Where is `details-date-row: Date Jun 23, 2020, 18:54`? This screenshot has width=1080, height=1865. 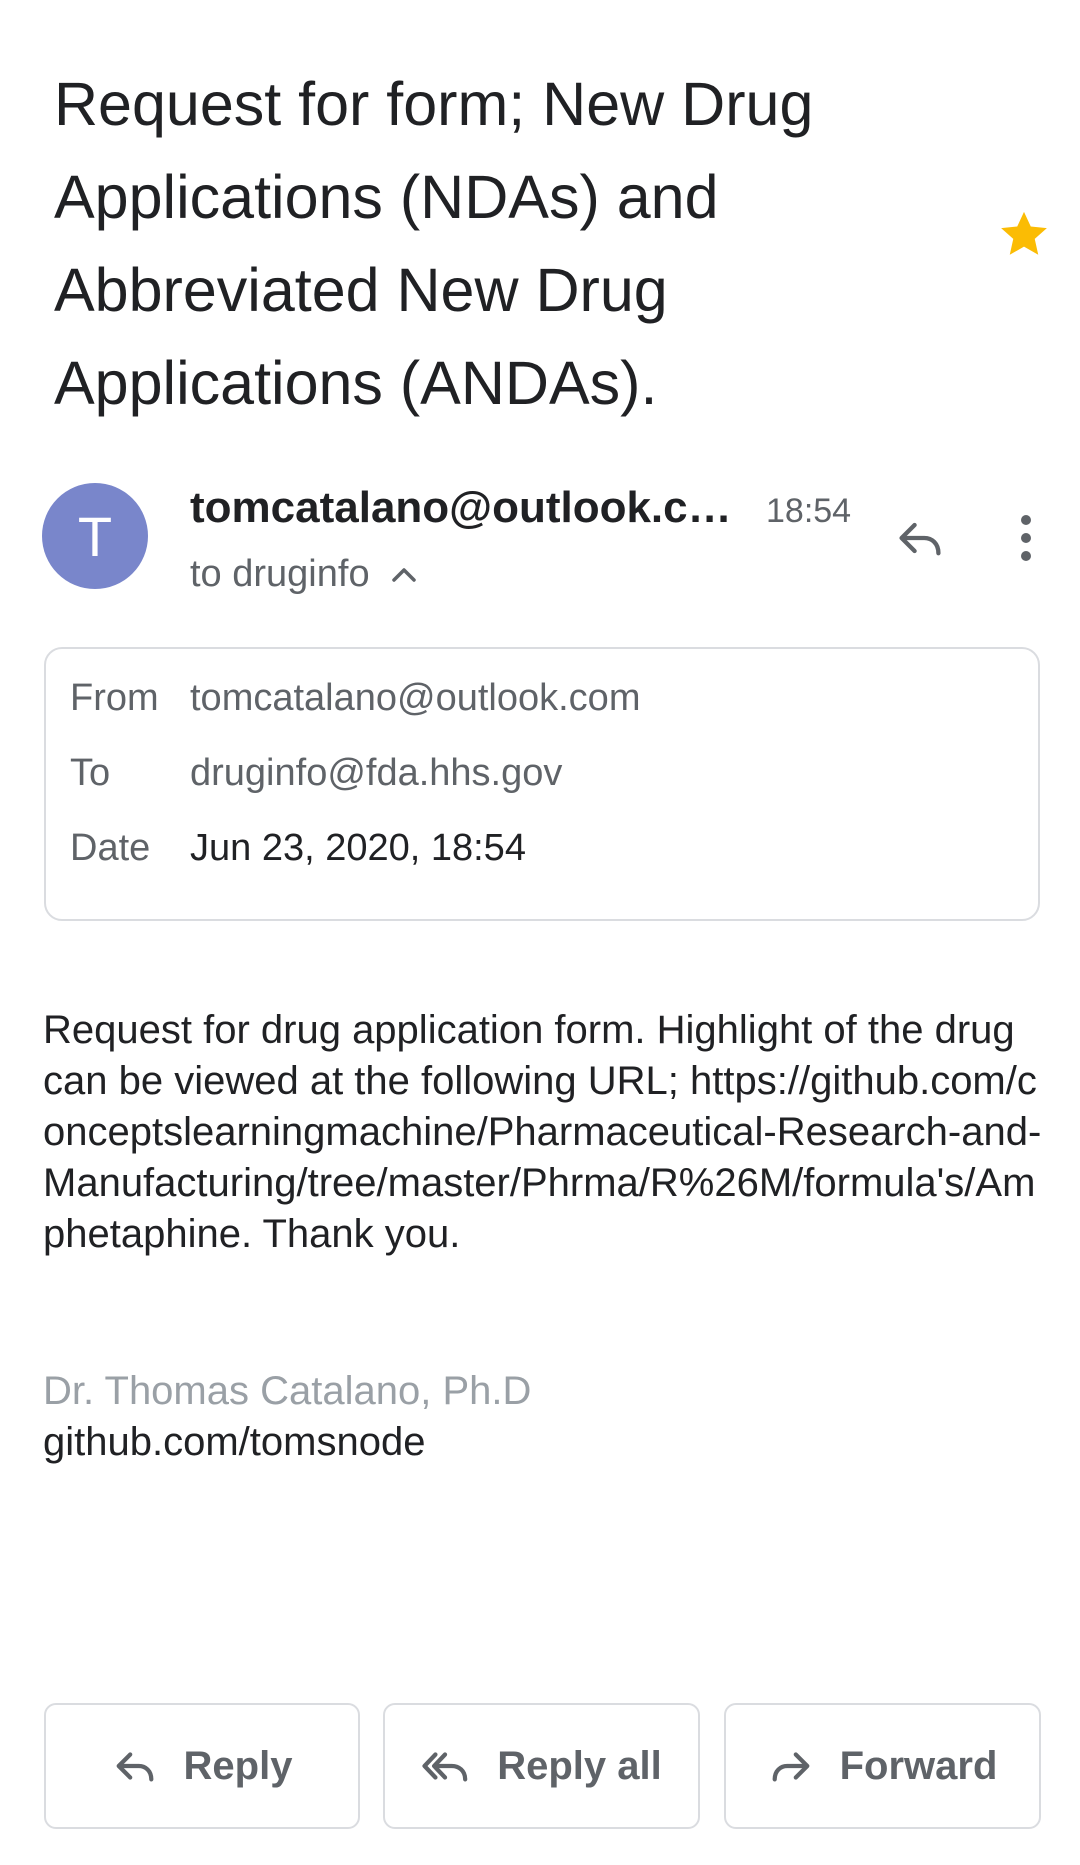 details-date-row: Date Jun 23, 2020, 18:54 is located at coordinates (298, 848).